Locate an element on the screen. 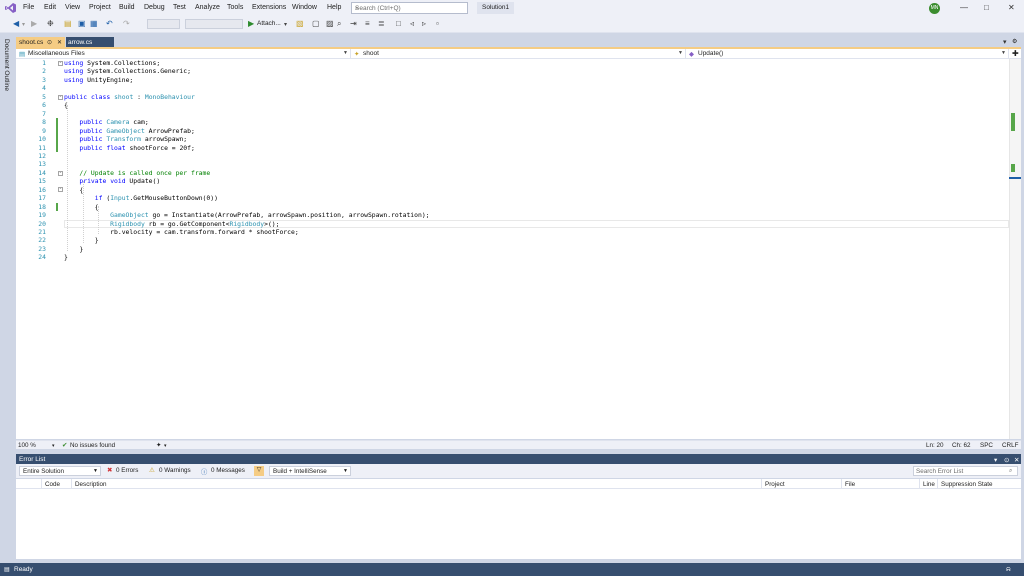 The width and height of the screenshot is (1024, 576). warnings-filter-button: ⚠ 0 Warnings is located at coordinates (173, 471).